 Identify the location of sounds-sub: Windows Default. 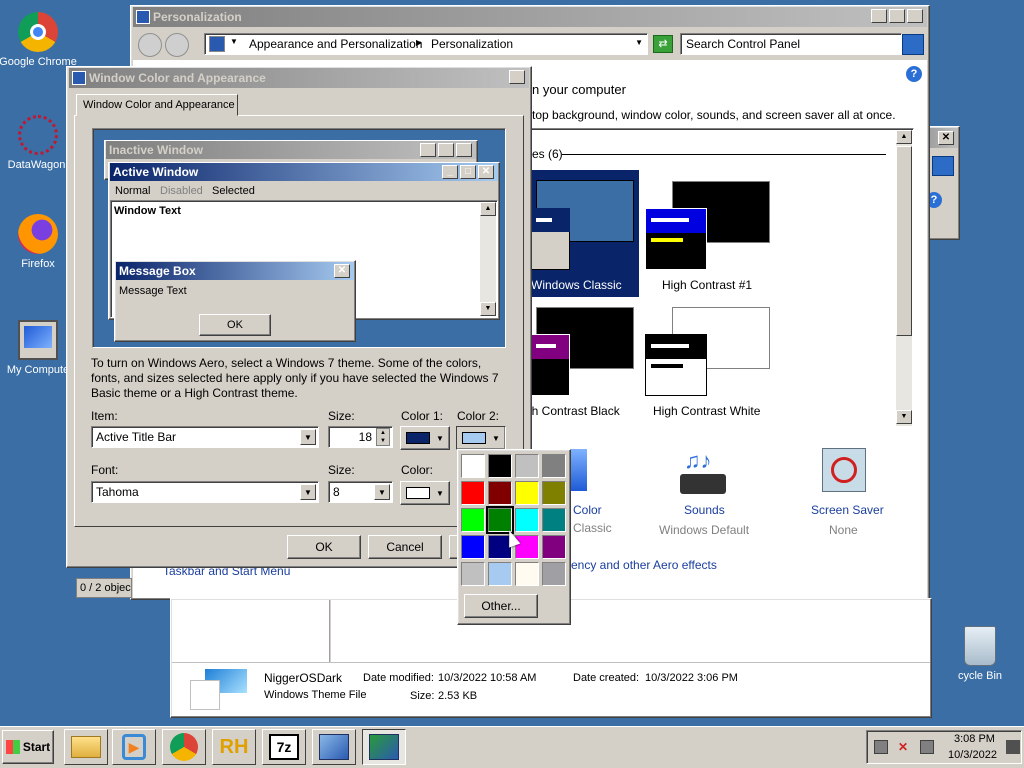
(704, 530).